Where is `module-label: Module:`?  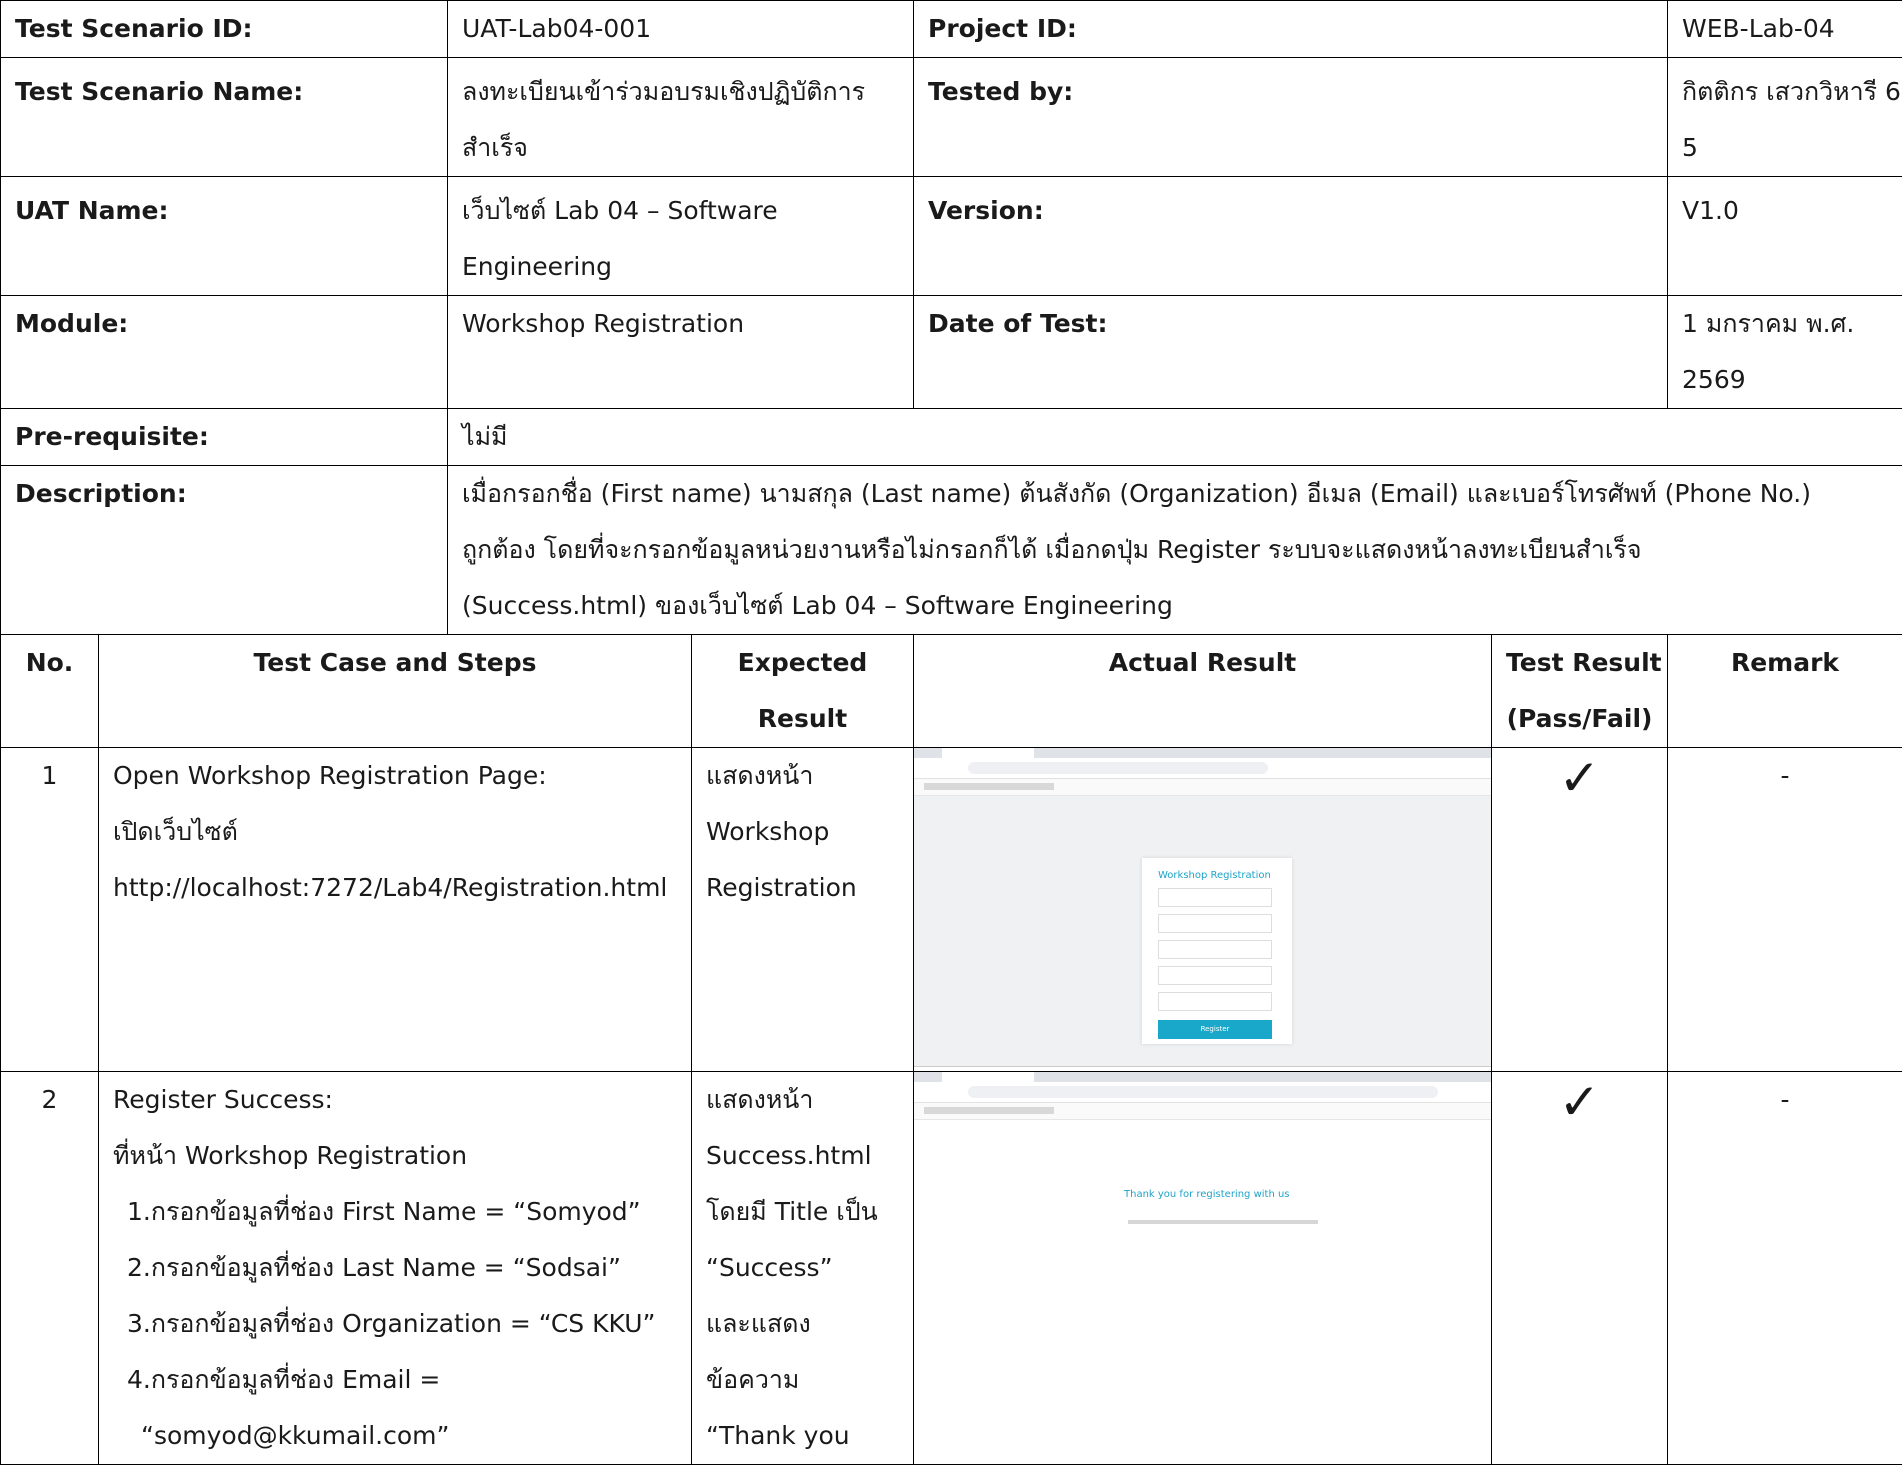 module-label: Module: is located at coordinates (224, 352).